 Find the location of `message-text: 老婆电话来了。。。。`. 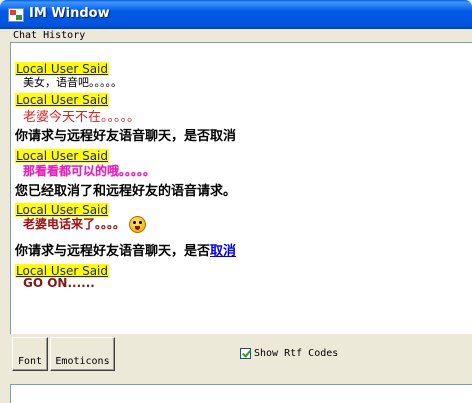

message-text: 老婆电话来了。。。。 is located at coordinates (81, 224).